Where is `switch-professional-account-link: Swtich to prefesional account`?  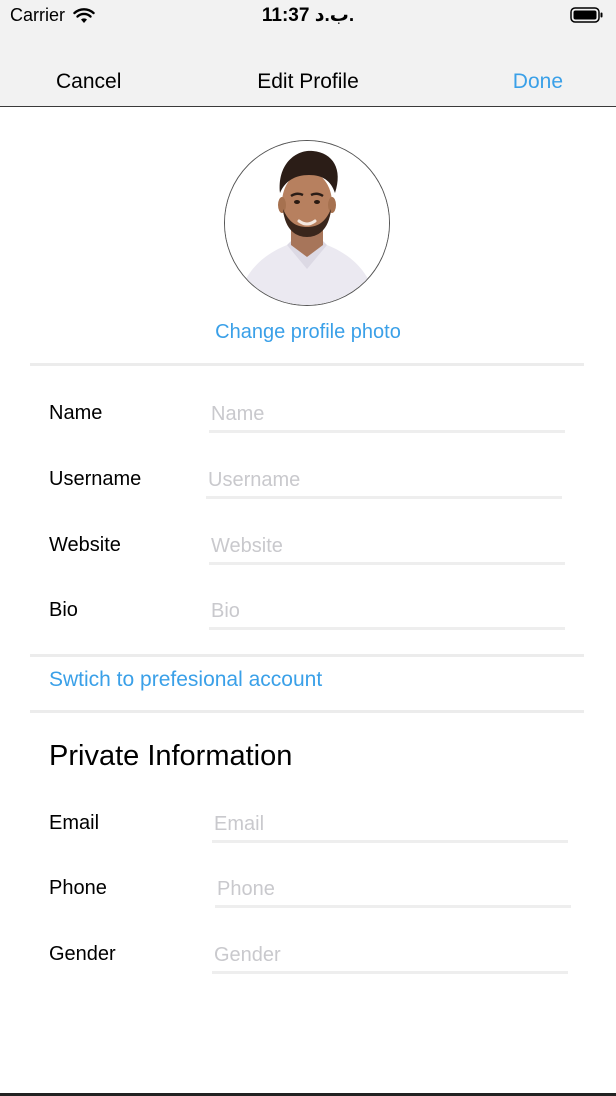
switch-professional-account-link: Swtich to prefesional account is located at coordinates (185, 680).